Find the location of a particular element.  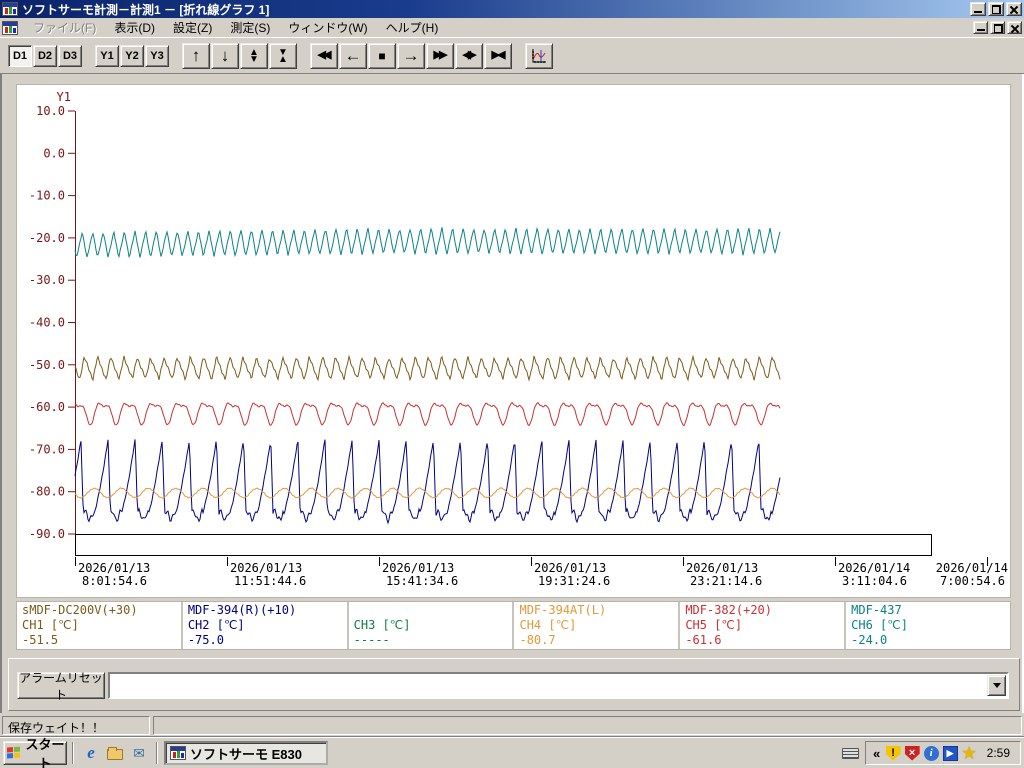

compress-vertical-button: ▼ ▲ is located at coordinates (283, 55).